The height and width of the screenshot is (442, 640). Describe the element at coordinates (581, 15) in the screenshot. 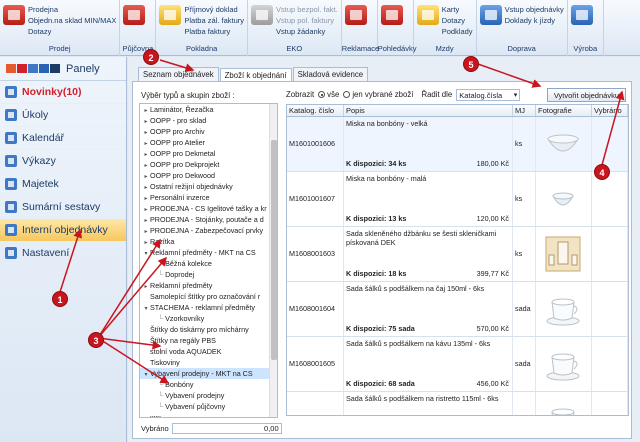

I see `ribbon-group-8-icon` at that location.